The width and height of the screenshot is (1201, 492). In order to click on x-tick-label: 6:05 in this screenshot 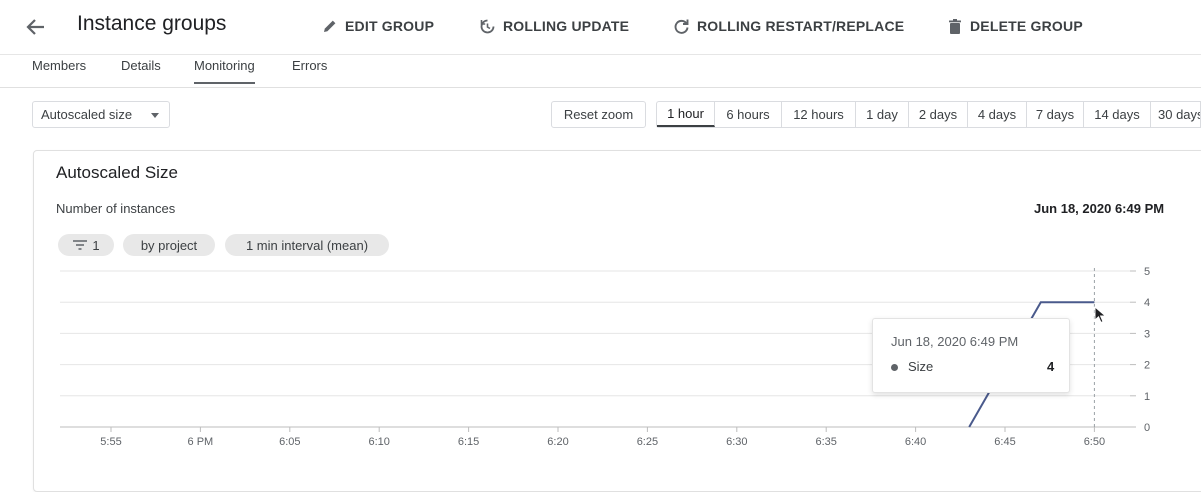, I will do `click(289, 442)`.